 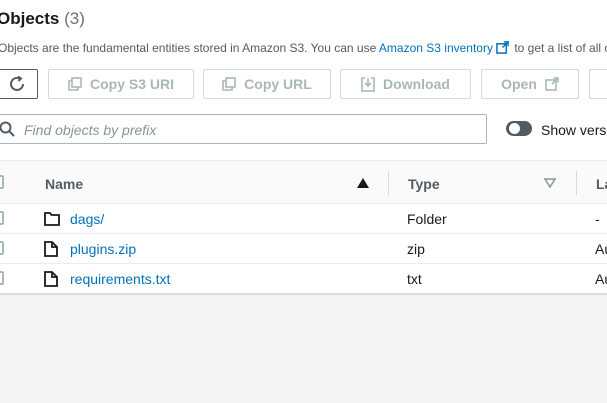 What do you see at coordinates (363, 183) in the screenshot?
I see `sort-ascending-icon` at bounding box center [363, 183].